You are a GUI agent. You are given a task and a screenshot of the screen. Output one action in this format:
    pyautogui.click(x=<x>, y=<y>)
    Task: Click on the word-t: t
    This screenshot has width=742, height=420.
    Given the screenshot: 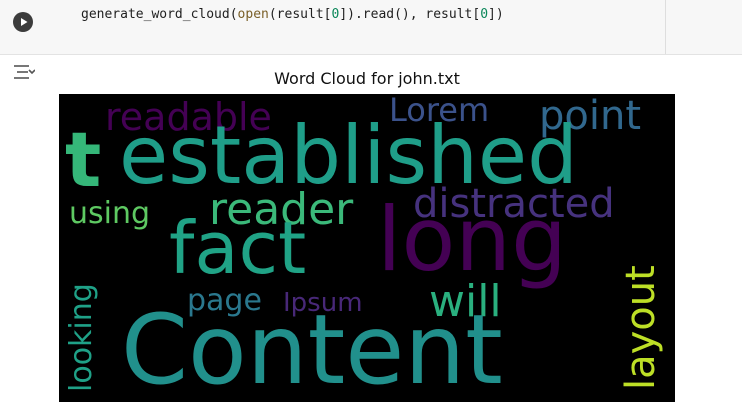 What is the action you would take?
    pyautogui.click(x=83, y=159)
    